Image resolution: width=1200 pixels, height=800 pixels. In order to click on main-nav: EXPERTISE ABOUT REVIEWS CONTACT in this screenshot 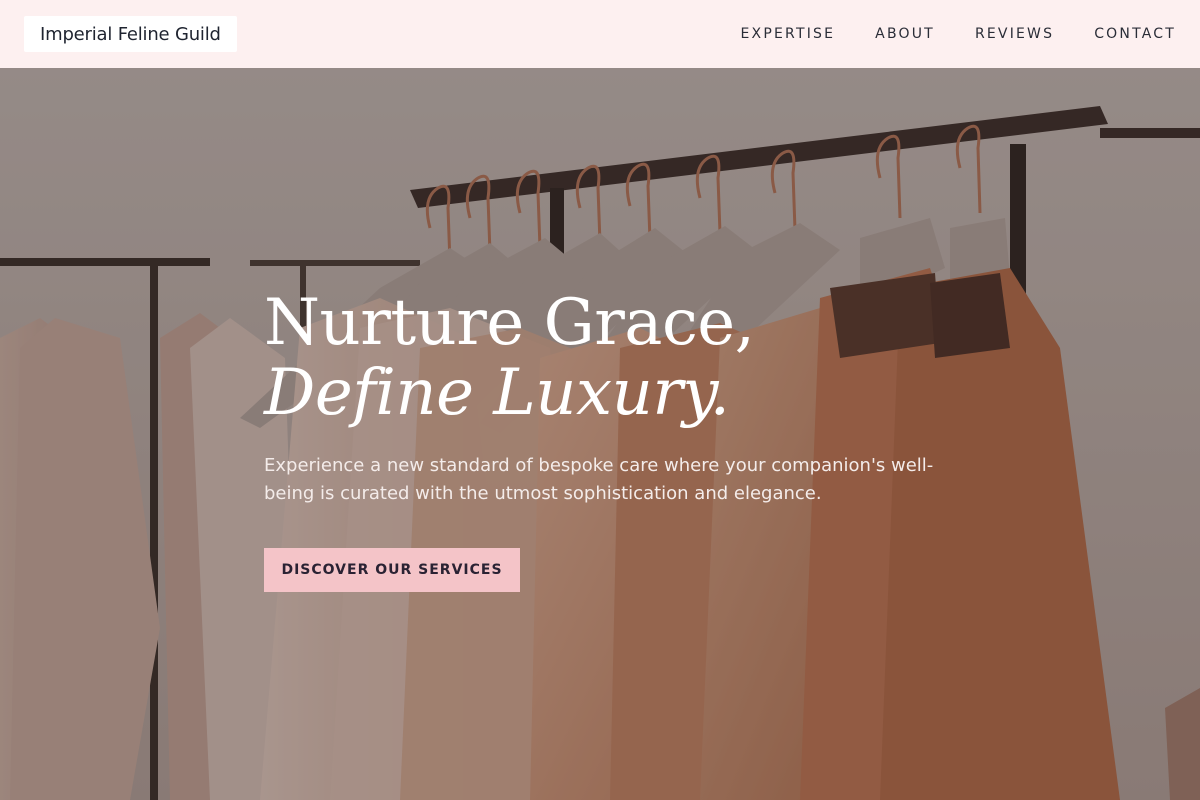, I will do `click(958, 34)`.